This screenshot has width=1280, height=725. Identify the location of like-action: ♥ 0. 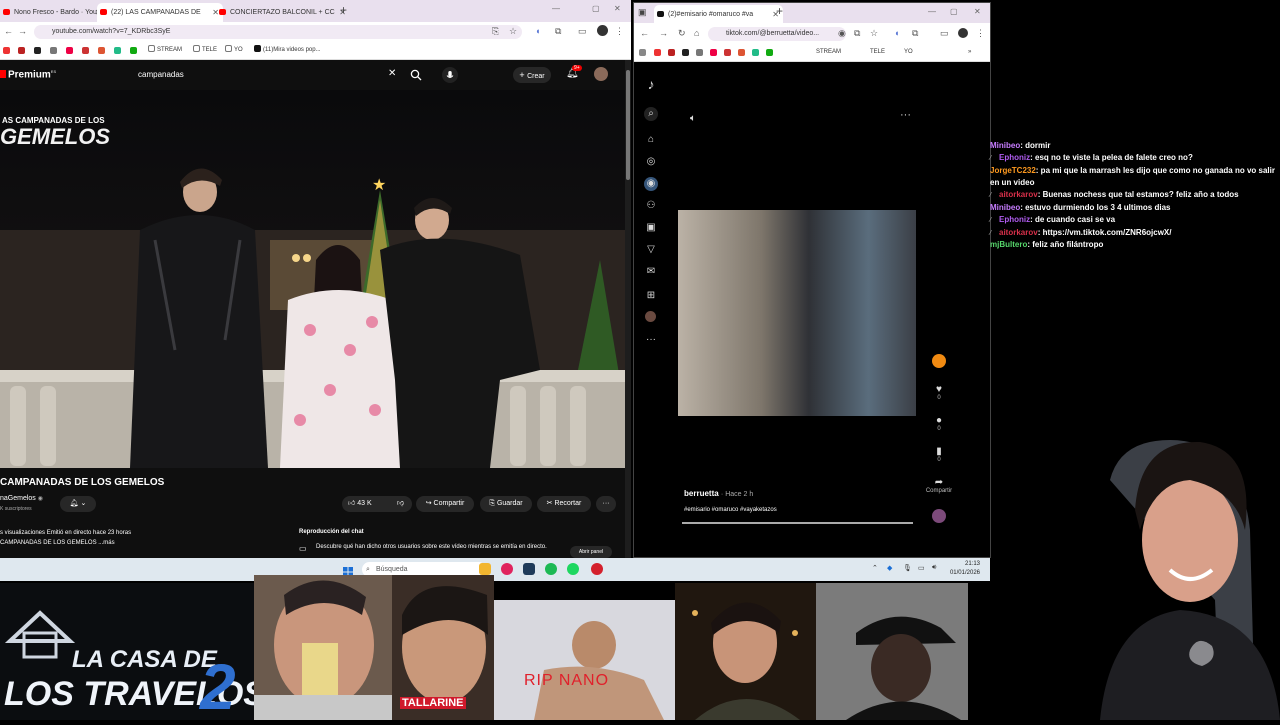
(939, 392).